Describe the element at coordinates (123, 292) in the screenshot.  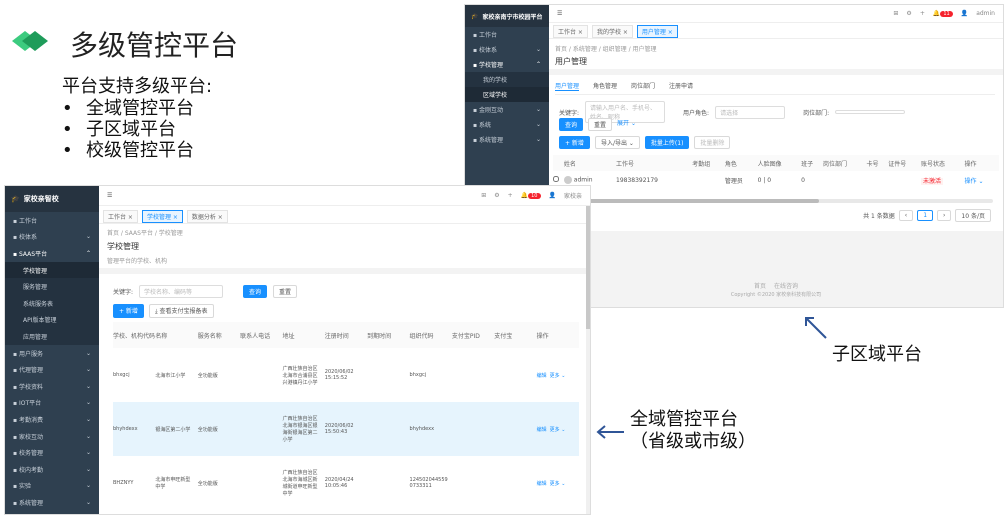
I see `keyword-label: 关键字:` at that location.